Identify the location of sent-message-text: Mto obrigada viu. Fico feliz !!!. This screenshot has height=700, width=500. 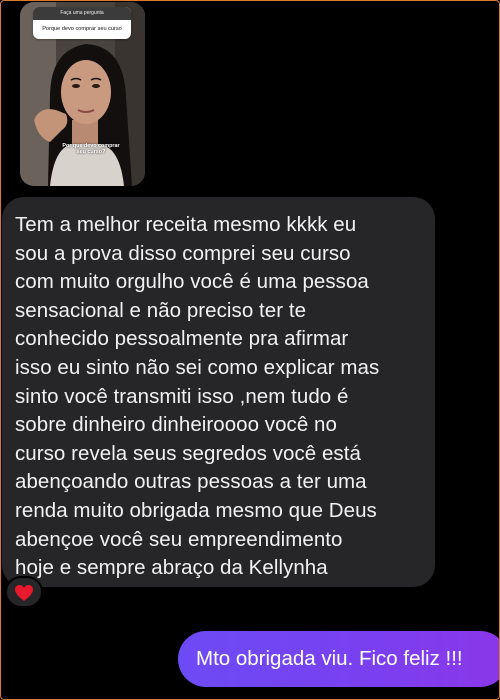
(329, 658).